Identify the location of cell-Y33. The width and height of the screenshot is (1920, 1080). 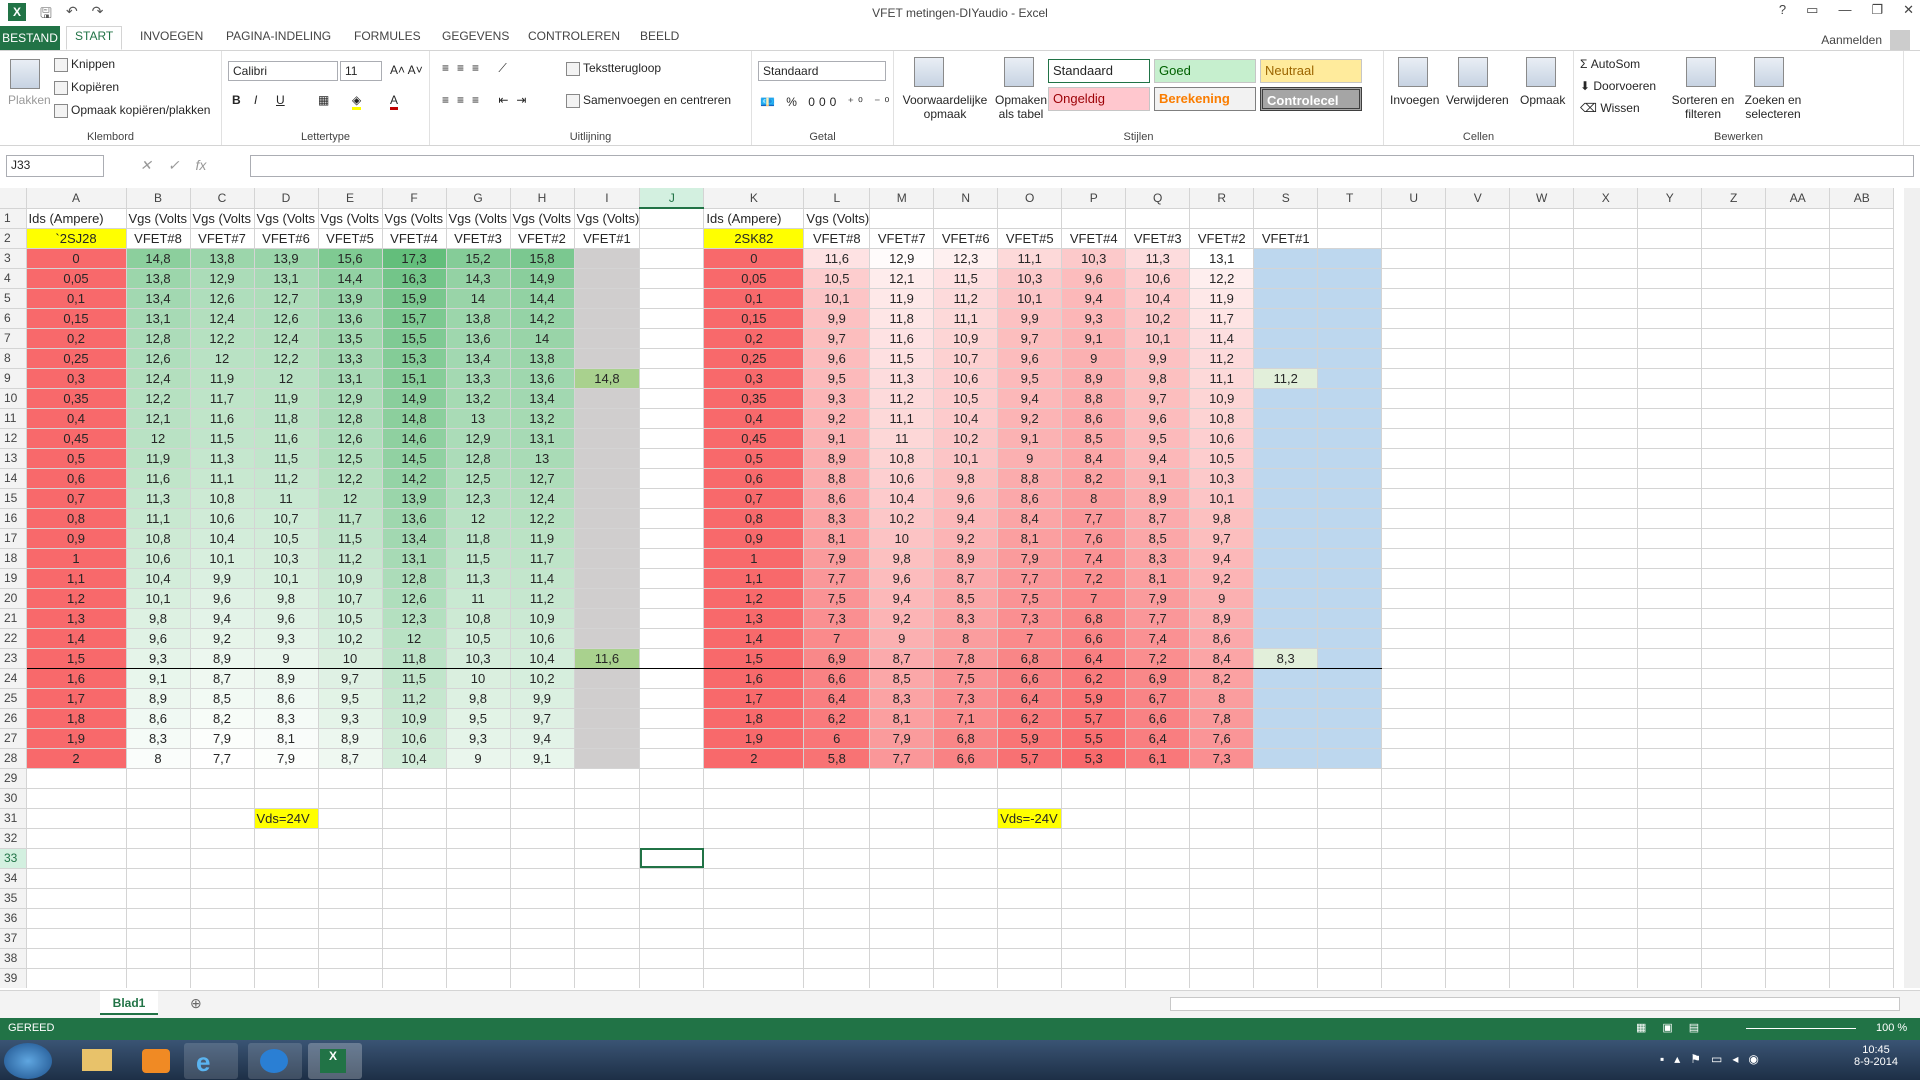
(1670, 858).